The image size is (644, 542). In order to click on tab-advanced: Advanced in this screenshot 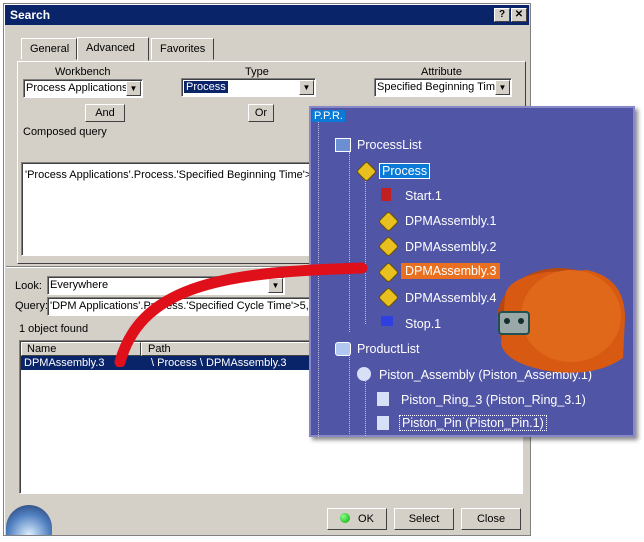, I will do `click(113, 49)`.